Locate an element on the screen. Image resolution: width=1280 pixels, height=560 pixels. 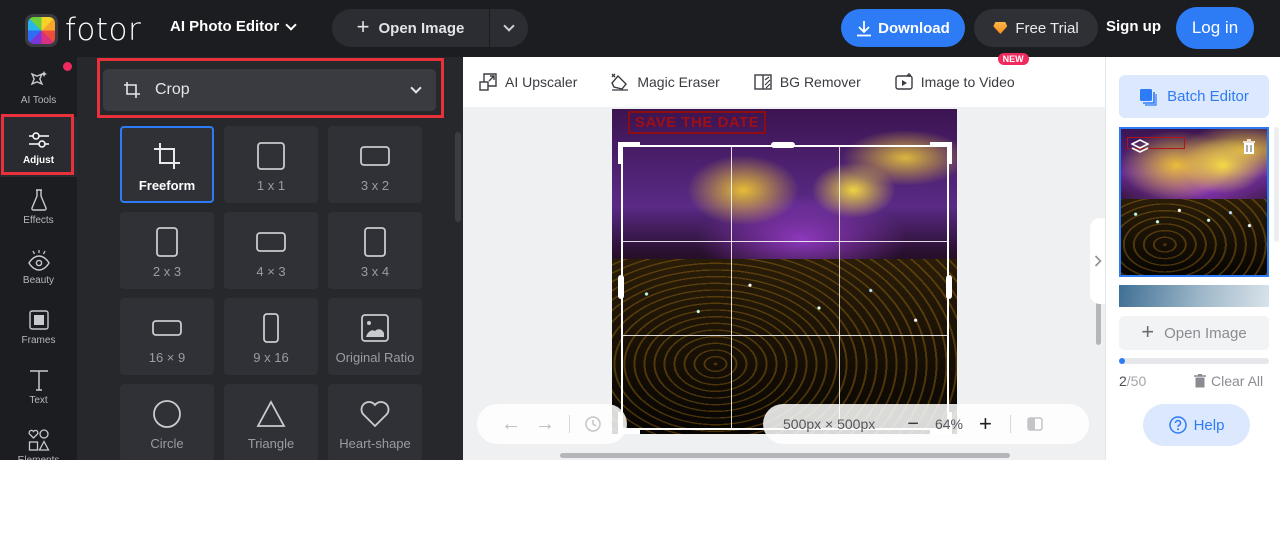
crop-option-label: 3 x 2 is located at coordinates (375, 185).